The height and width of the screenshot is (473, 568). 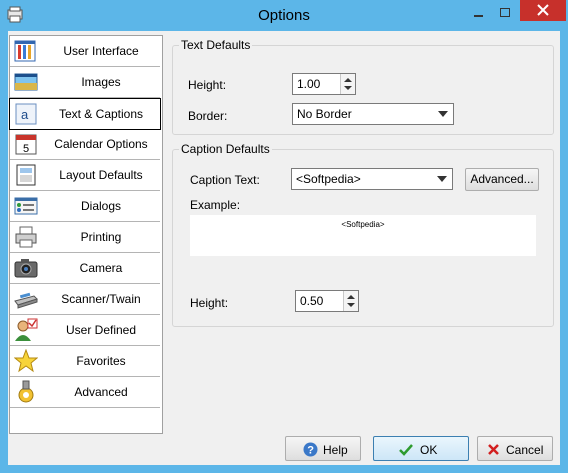 I want to click on maximize-button, so click(x=505, y=13).